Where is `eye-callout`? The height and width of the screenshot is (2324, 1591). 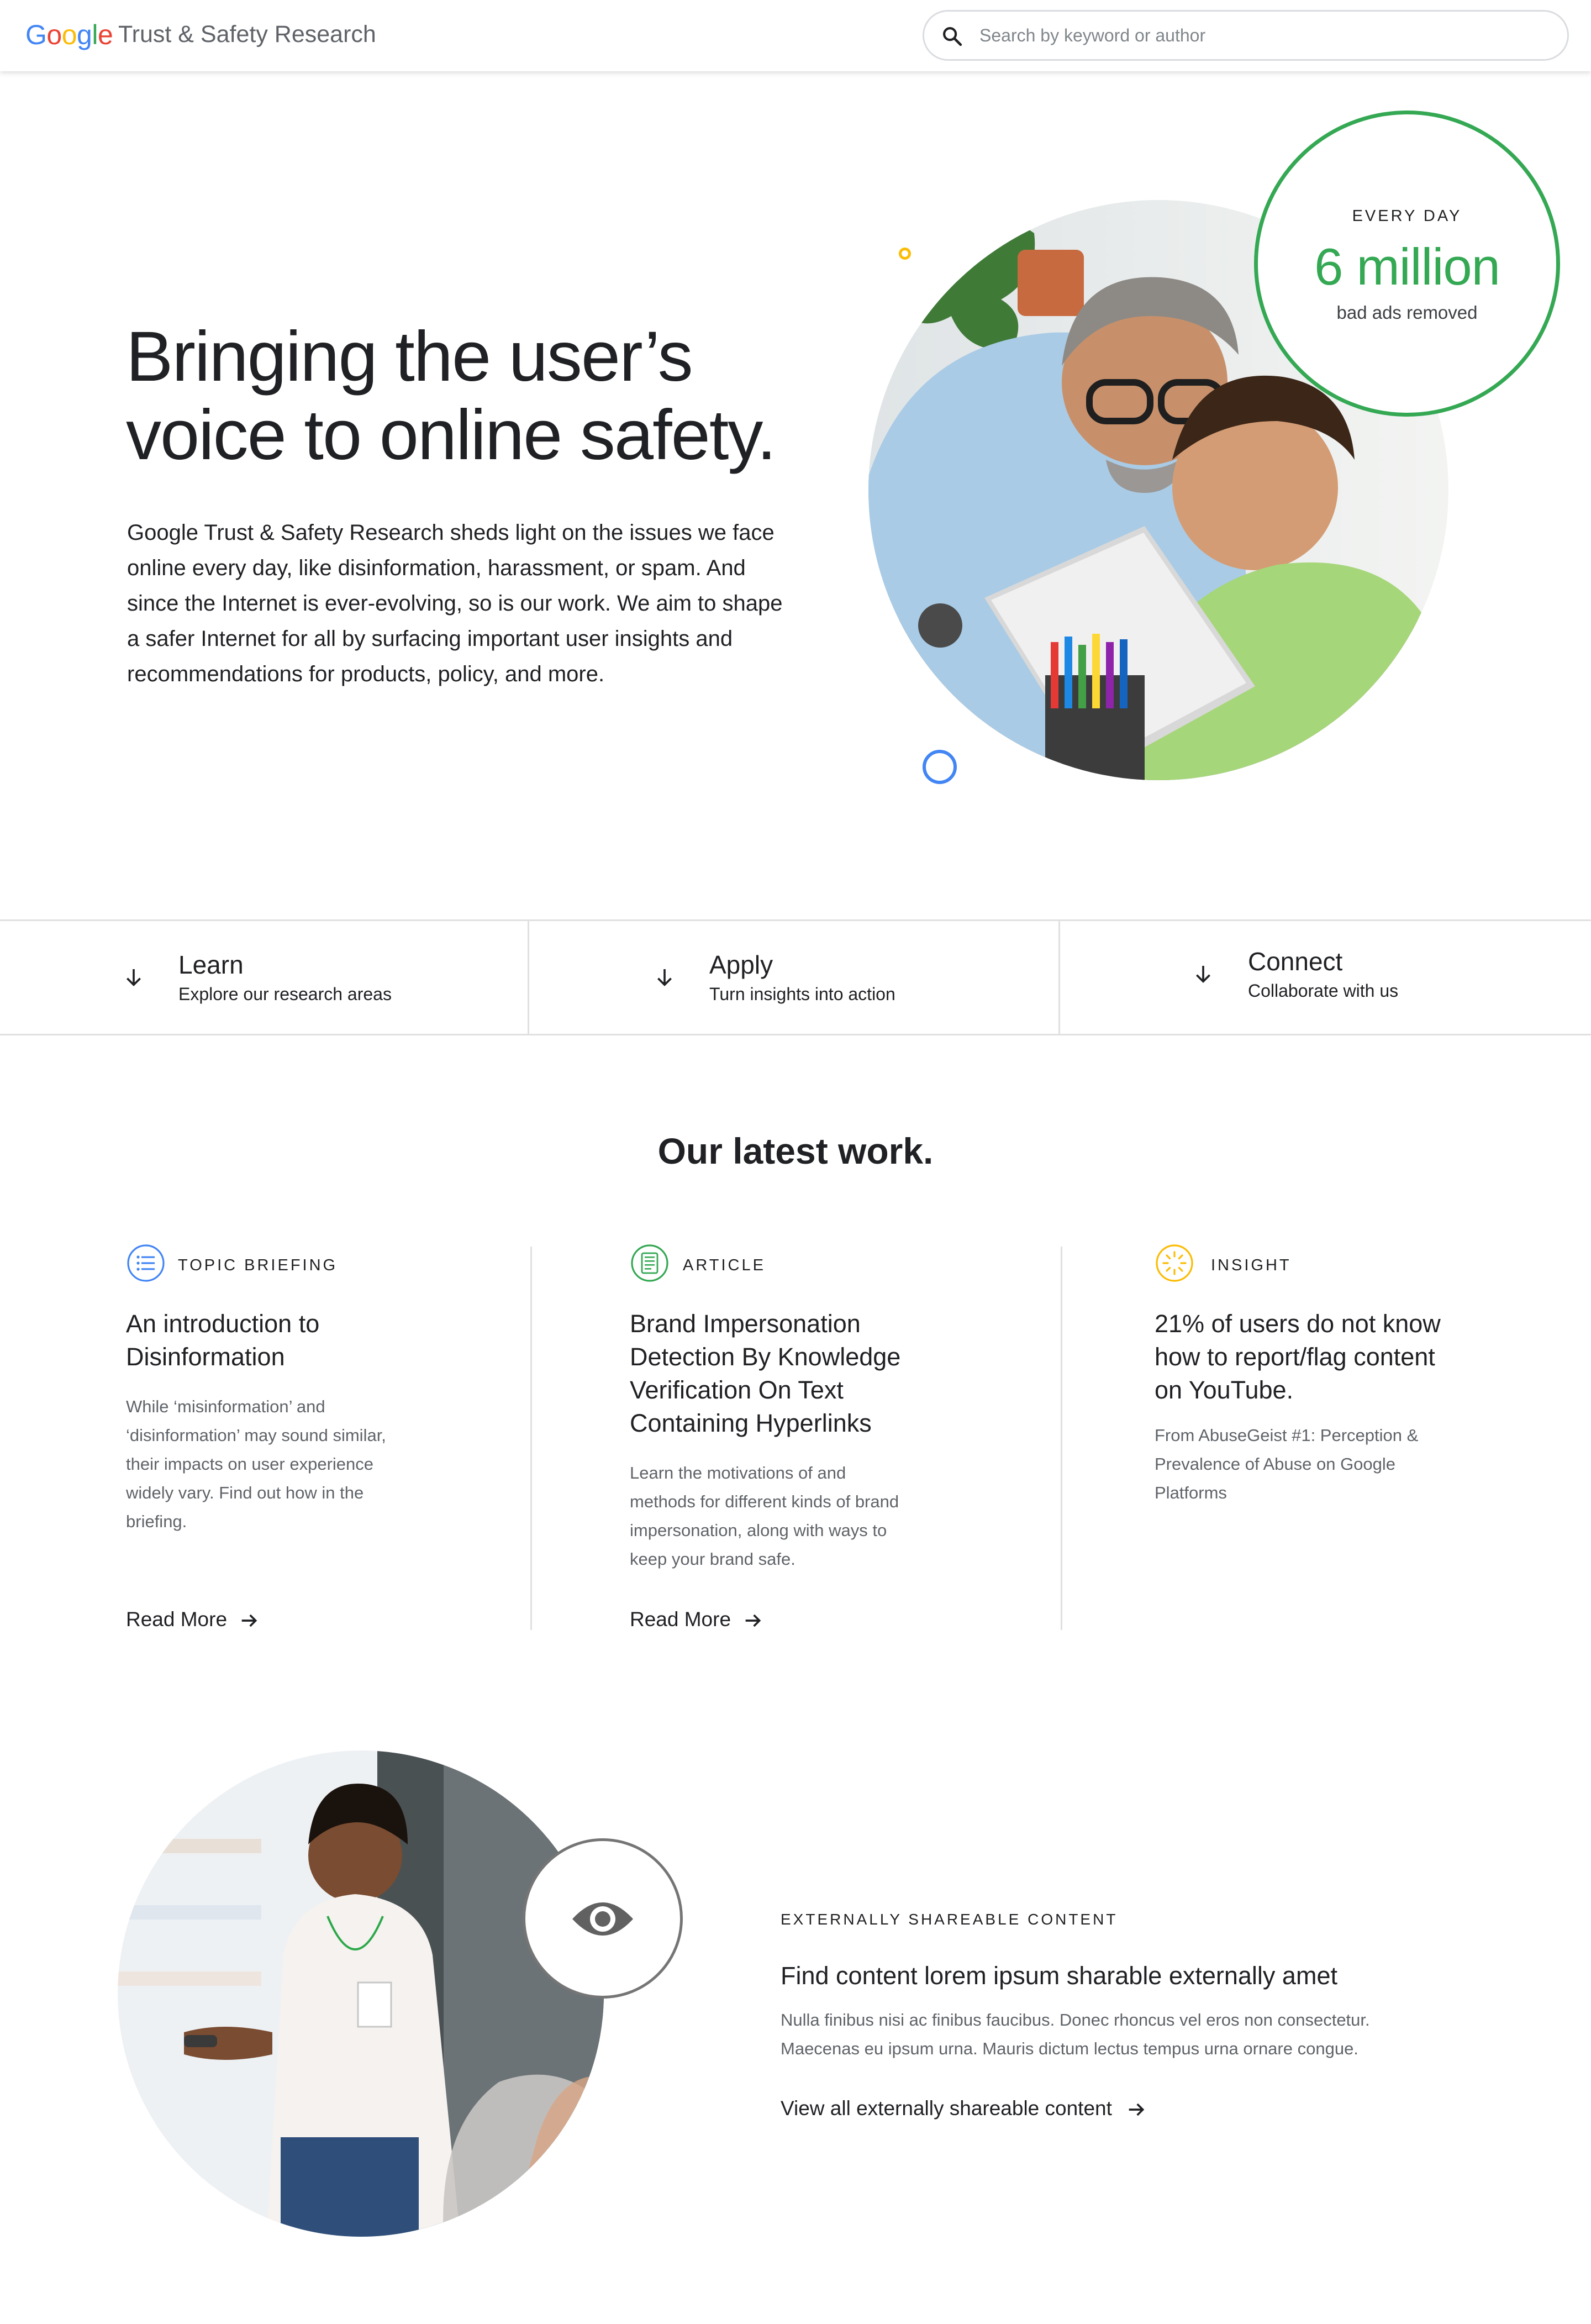
eye-callout is located at coordinates (603, 1918).